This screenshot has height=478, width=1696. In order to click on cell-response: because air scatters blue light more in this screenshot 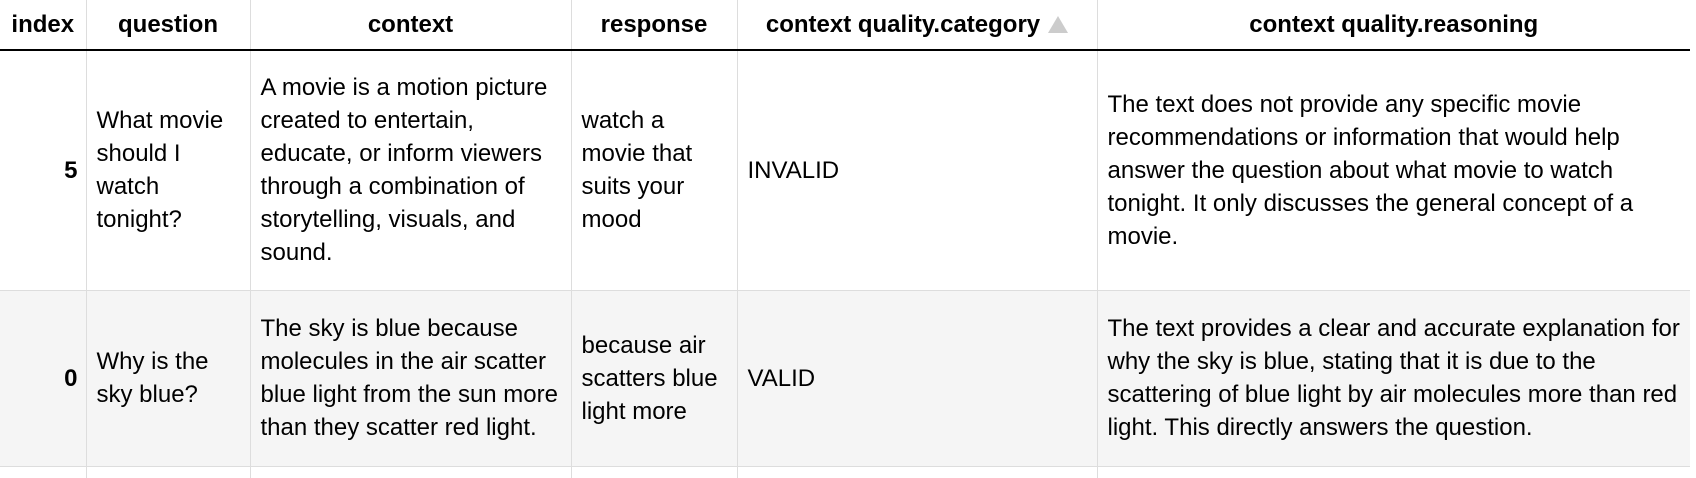, I will do `click(653, 378)`.